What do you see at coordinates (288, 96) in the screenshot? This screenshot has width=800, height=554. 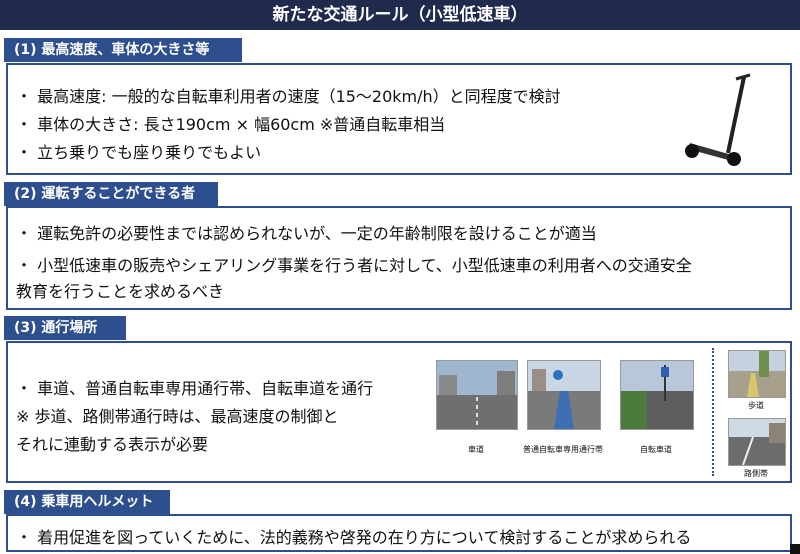 I see `section-1-line-1: ・ 最高速度: 一般的な自転車利用者の速度（15～20km/h）と同程度で検討` at bounding box center [288, 96].